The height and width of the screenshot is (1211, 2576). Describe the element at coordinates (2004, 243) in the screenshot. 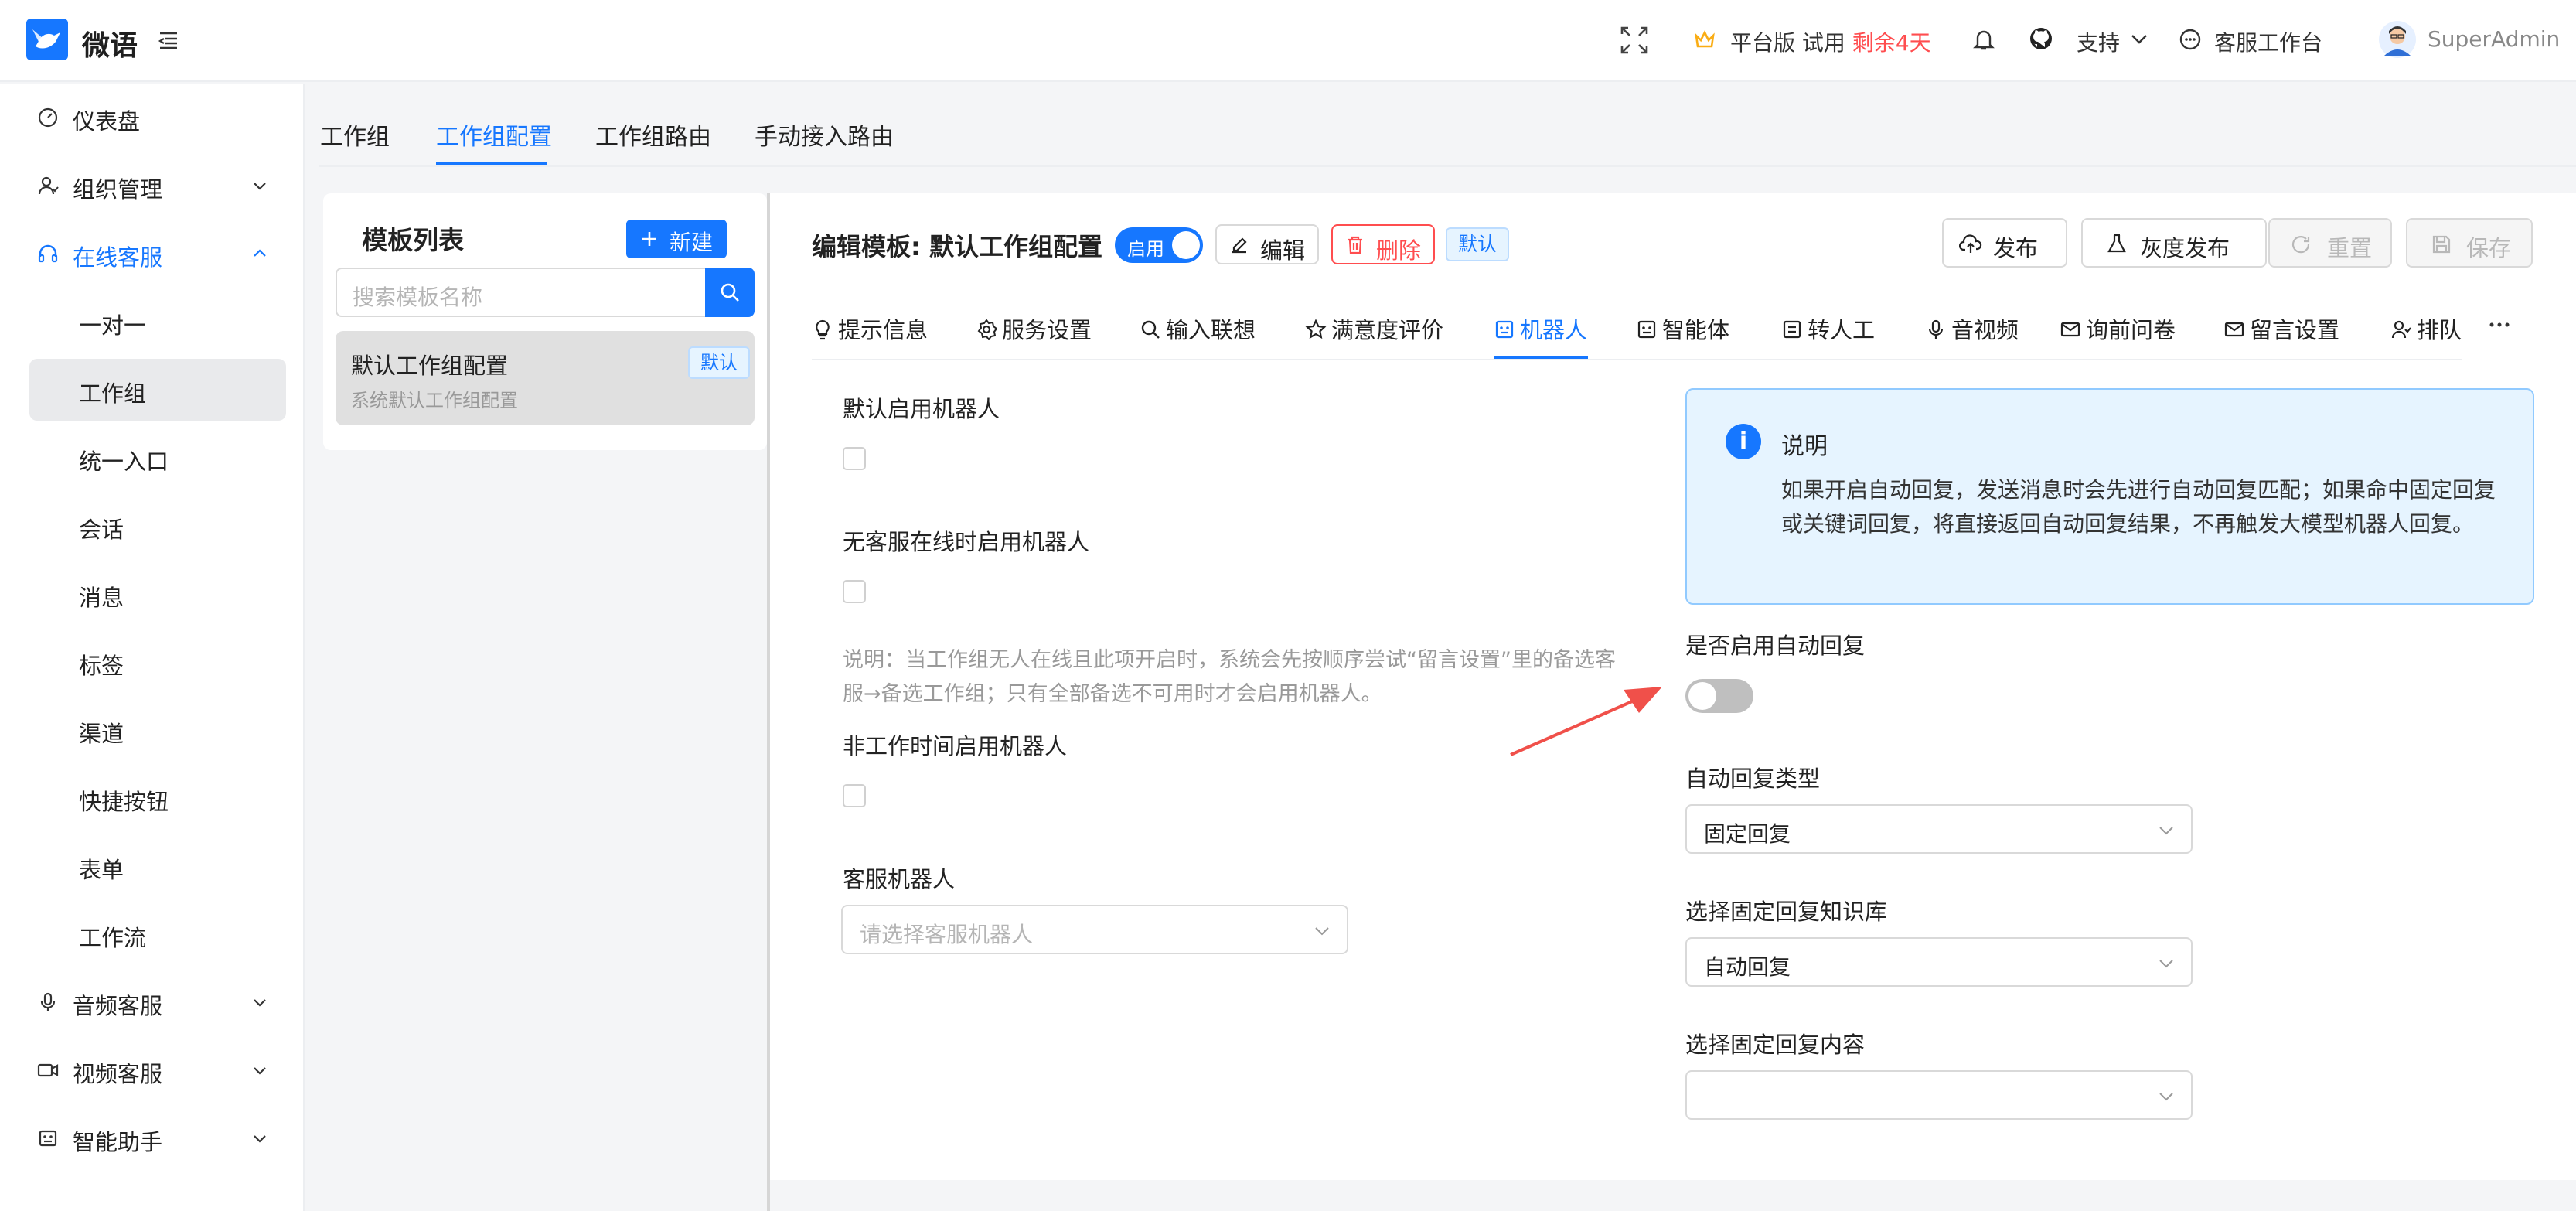

I see `publish-button: 发布` at that location.